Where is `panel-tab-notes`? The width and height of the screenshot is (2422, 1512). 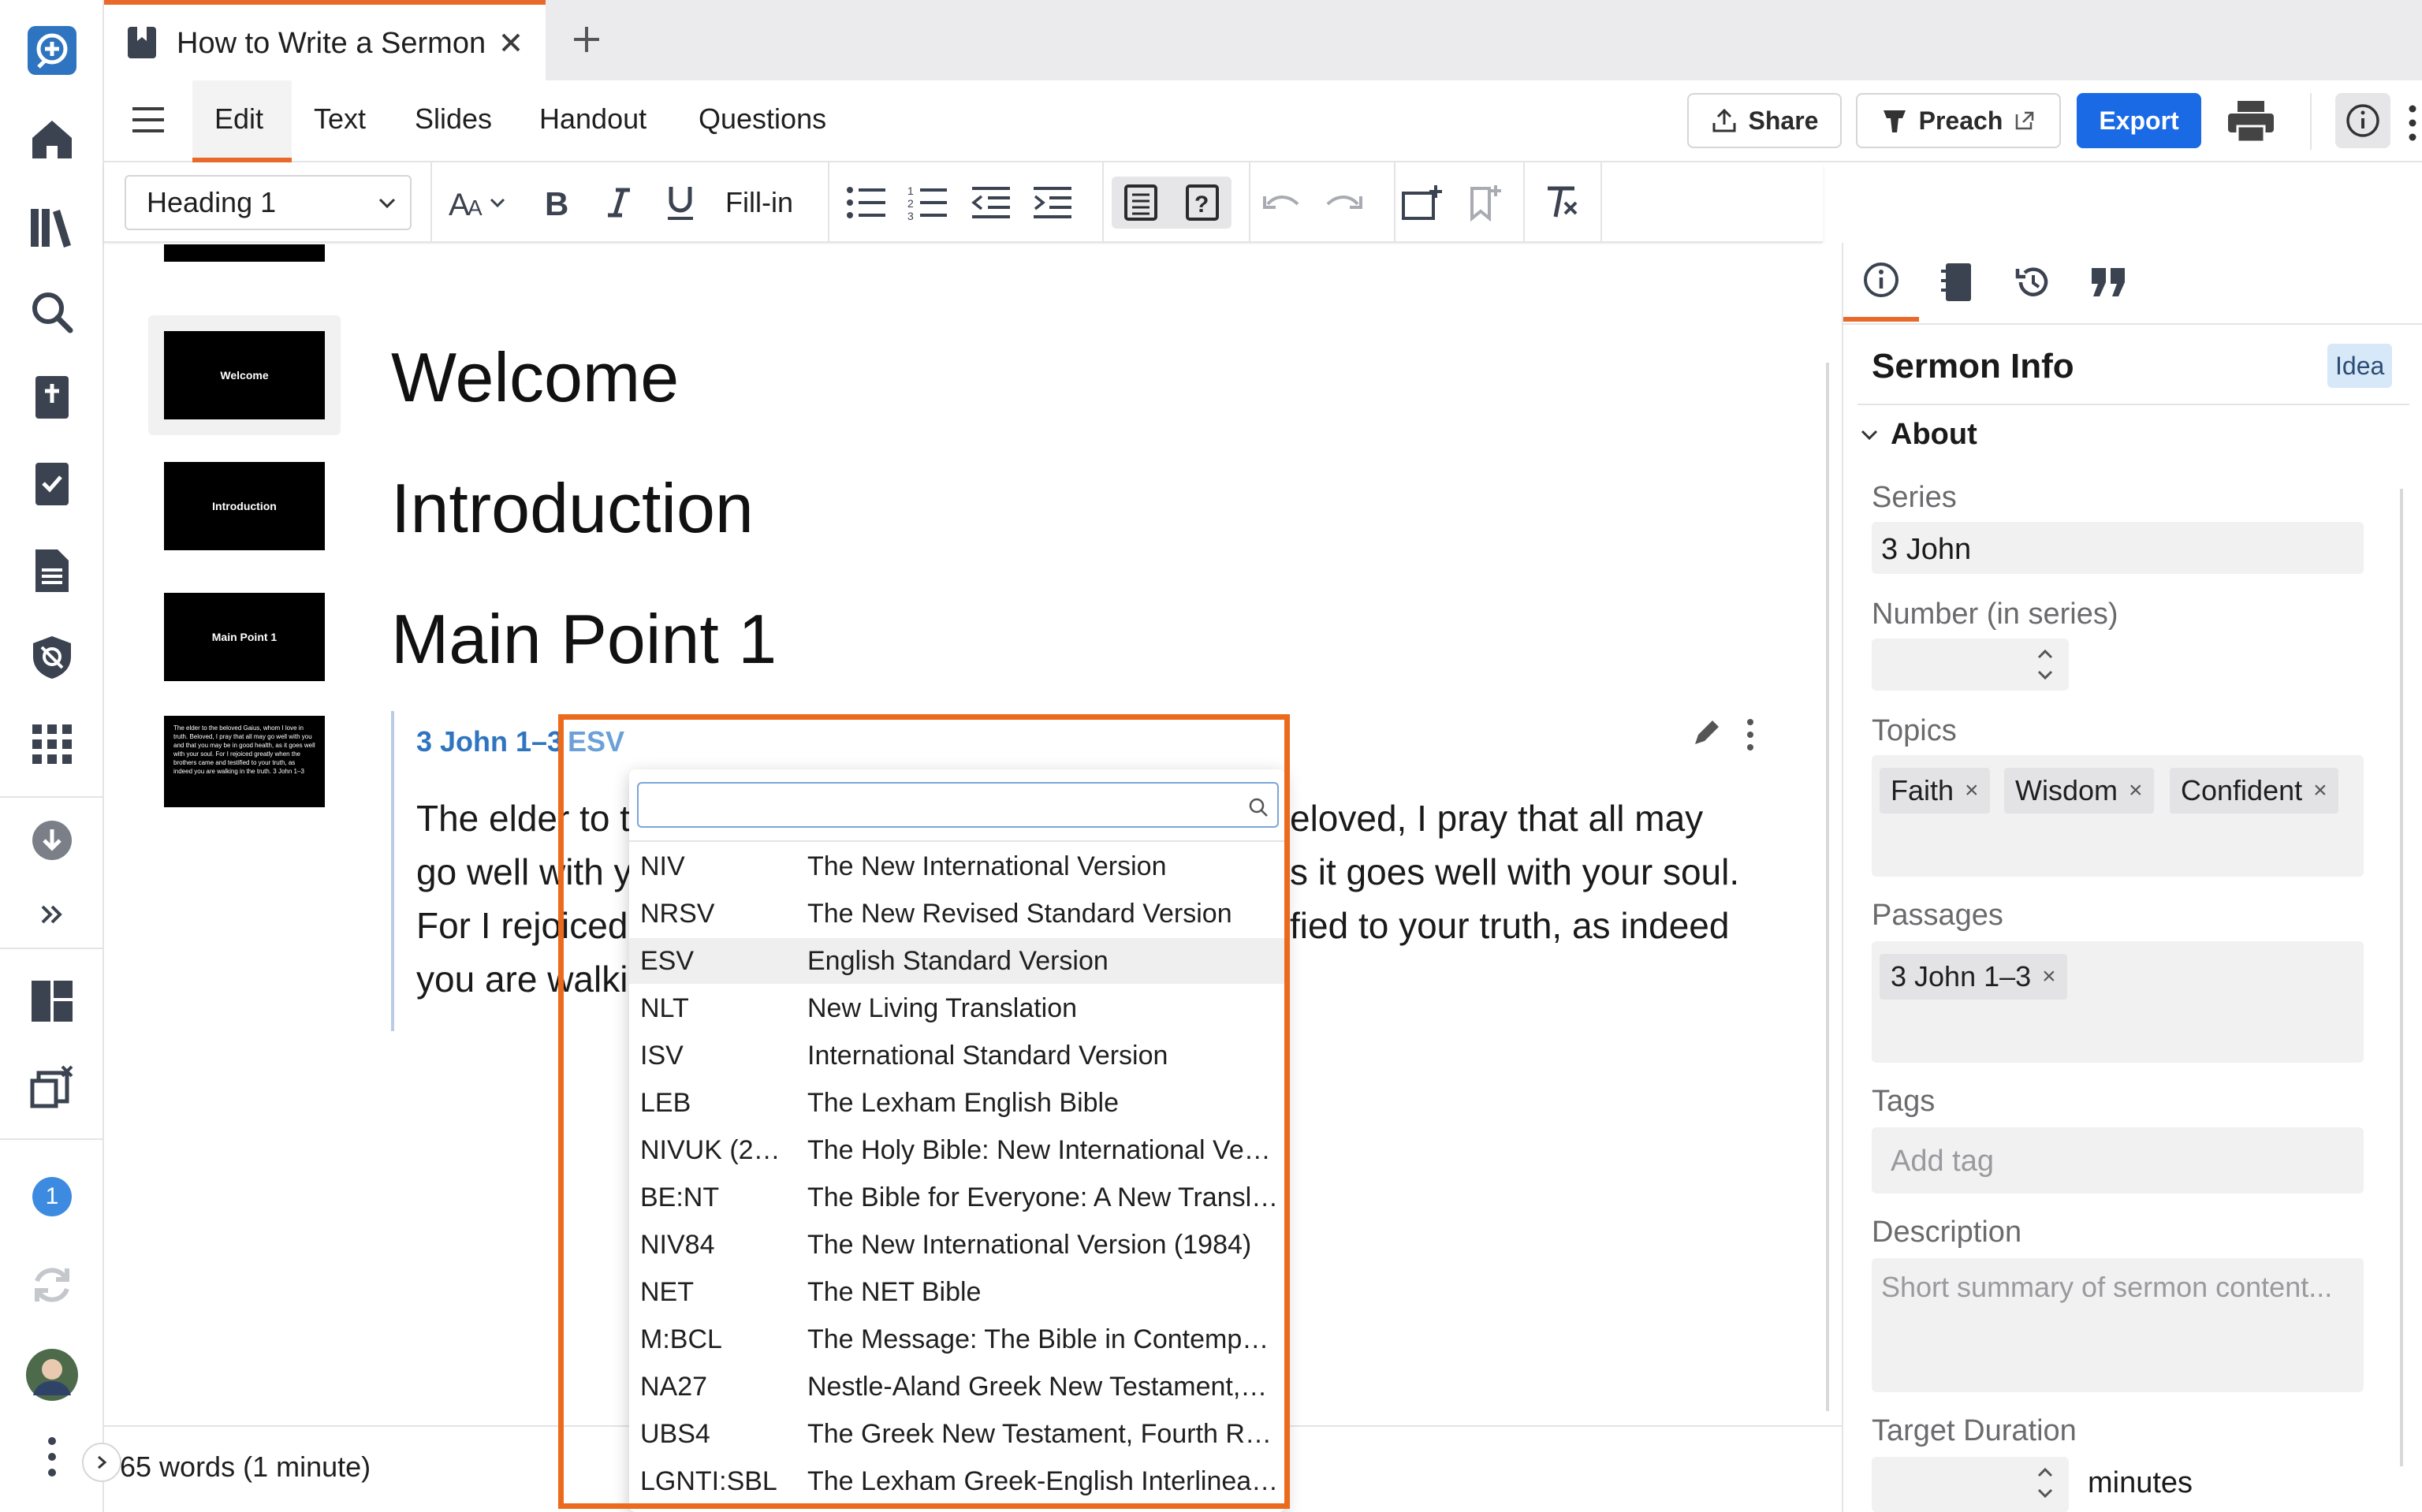 panel-tab-notes is located at coordinates (1957, 283).